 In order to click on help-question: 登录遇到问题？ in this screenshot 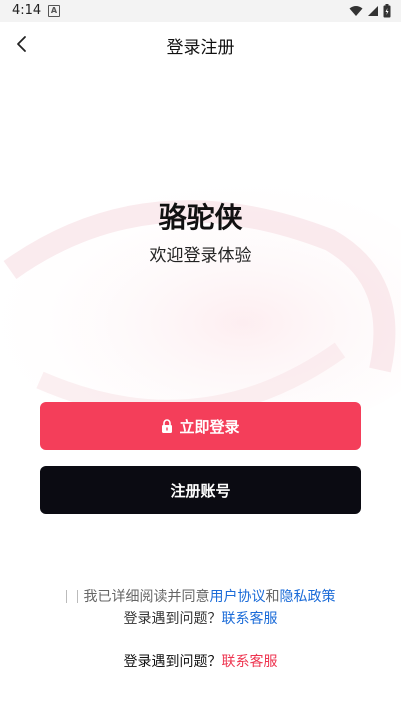, I will do `click(172, 619)`.